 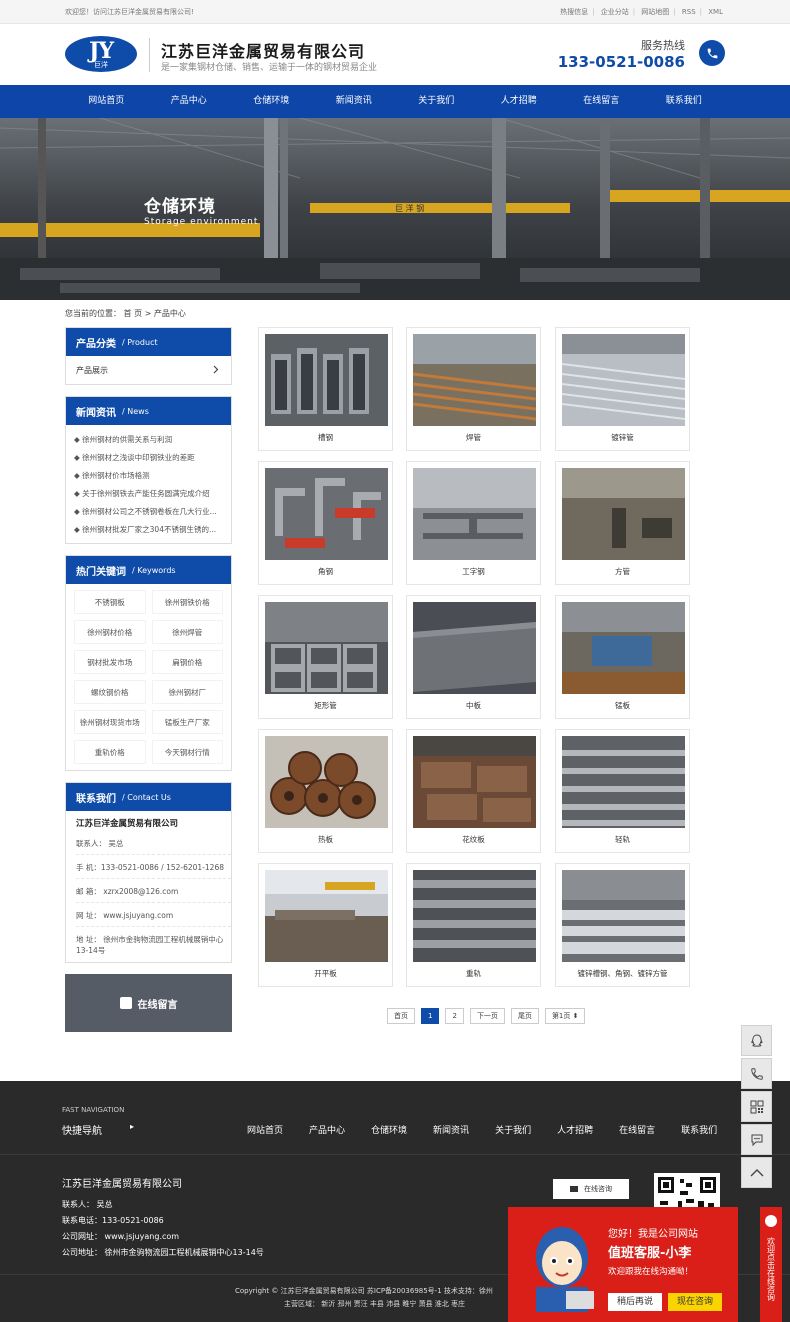 I want to click on footer-contact: 联系人： 吴总, so click(x=87, y=1204).